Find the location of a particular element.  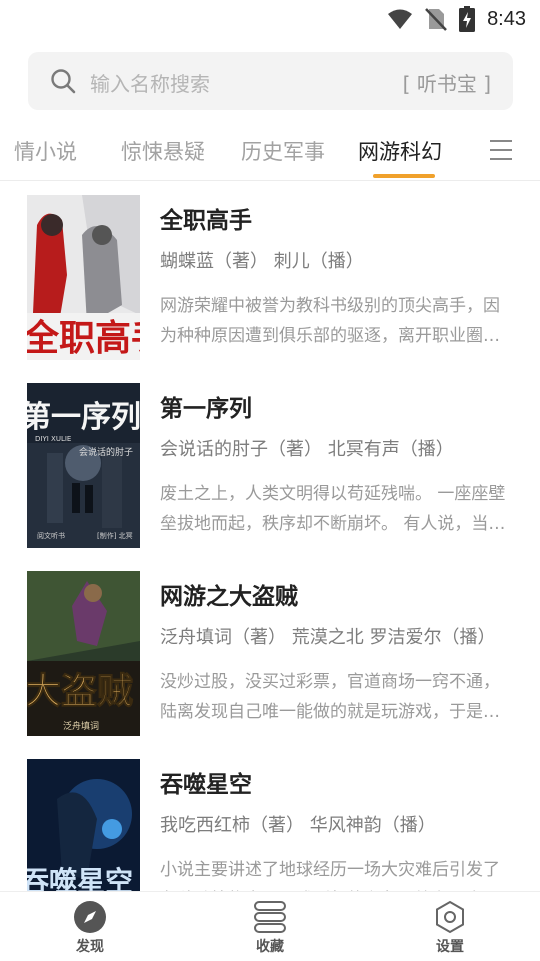

wifi-icon is located at coordinates (400, 19).